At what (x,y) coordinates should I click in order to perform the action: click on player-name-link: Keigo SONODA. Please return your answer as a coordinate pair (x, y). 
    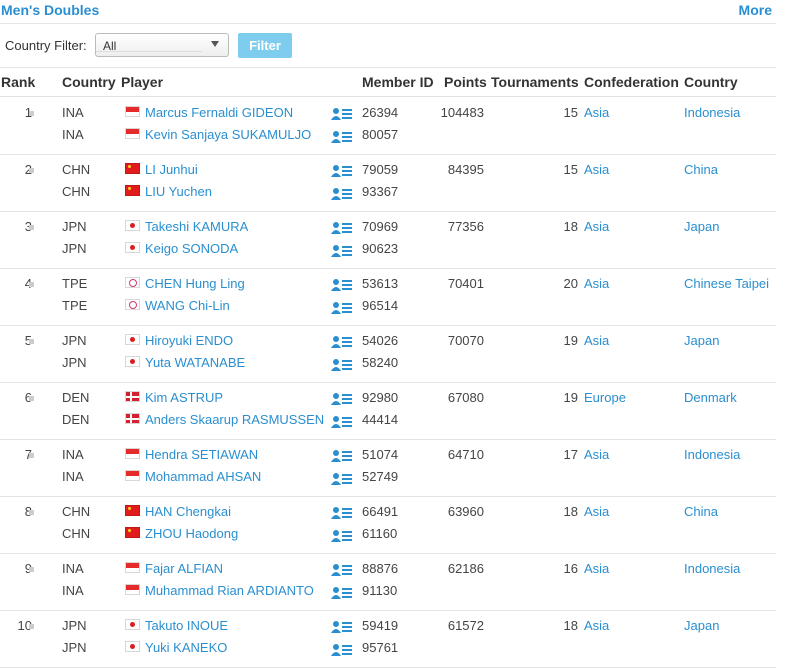
    Looking at the image, I should click on (191, 248).